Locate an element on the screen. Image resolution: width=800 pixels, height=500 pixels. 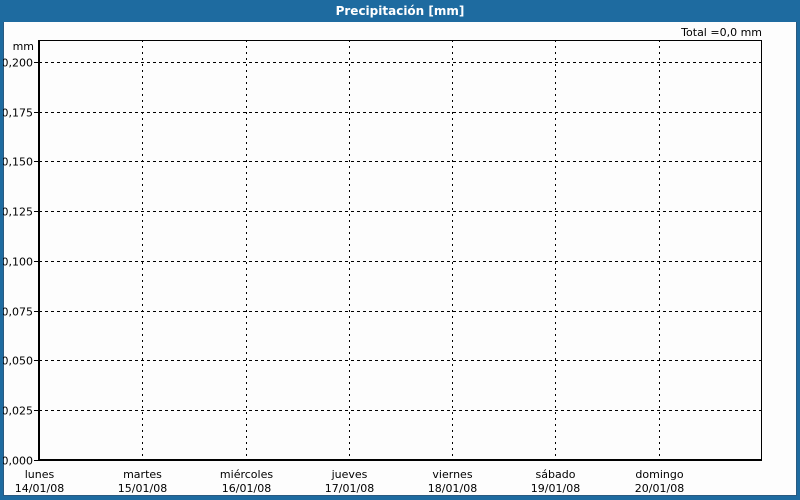
x-date-label: 17/01/08 is located at coordinates (349, 488).